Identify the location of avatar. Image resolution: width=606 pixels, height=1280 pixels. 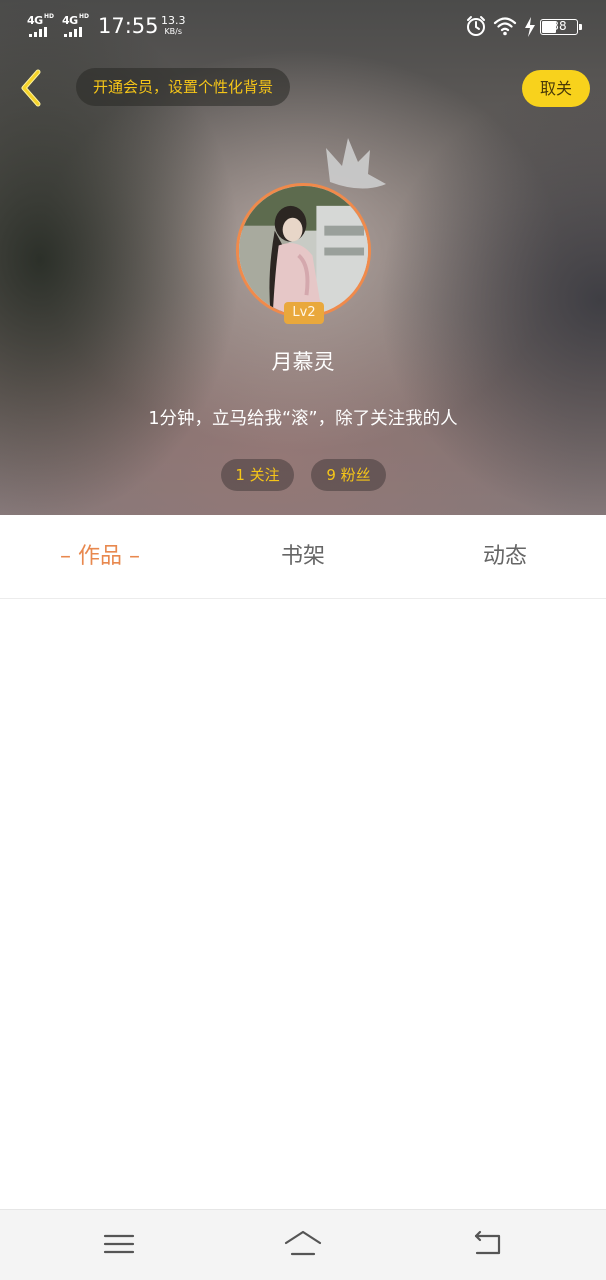
(303, 250).